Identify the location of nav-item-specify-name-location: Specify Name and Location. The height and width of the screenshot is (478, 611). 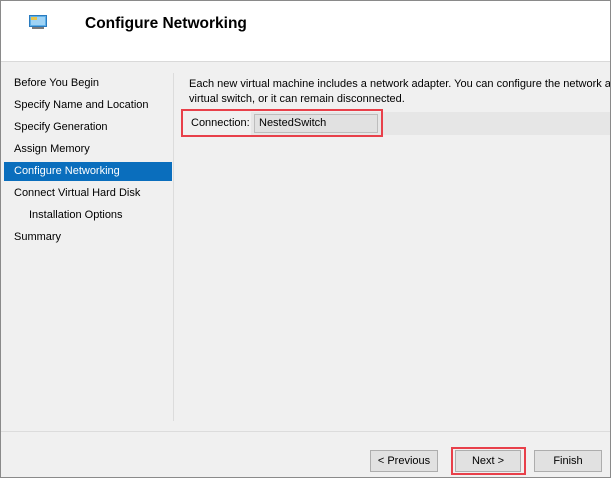
(88, 105).